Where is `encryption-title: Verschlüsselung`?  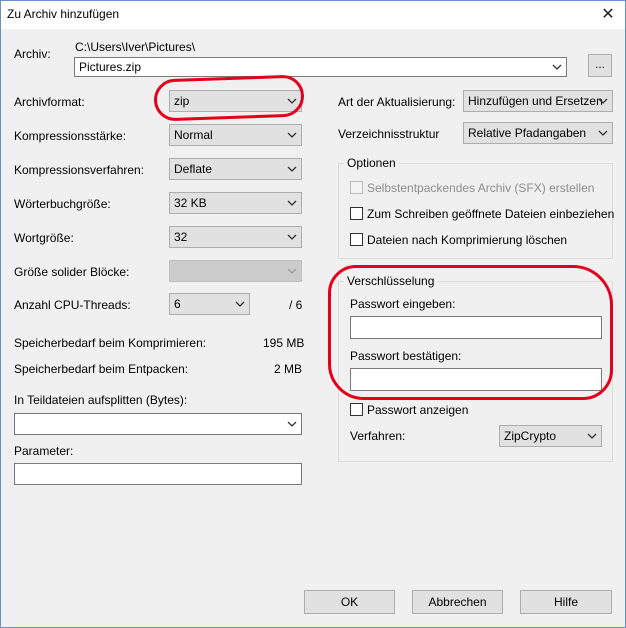 encryption-title: Verschlüsselung is located at coordinates (391, 281).